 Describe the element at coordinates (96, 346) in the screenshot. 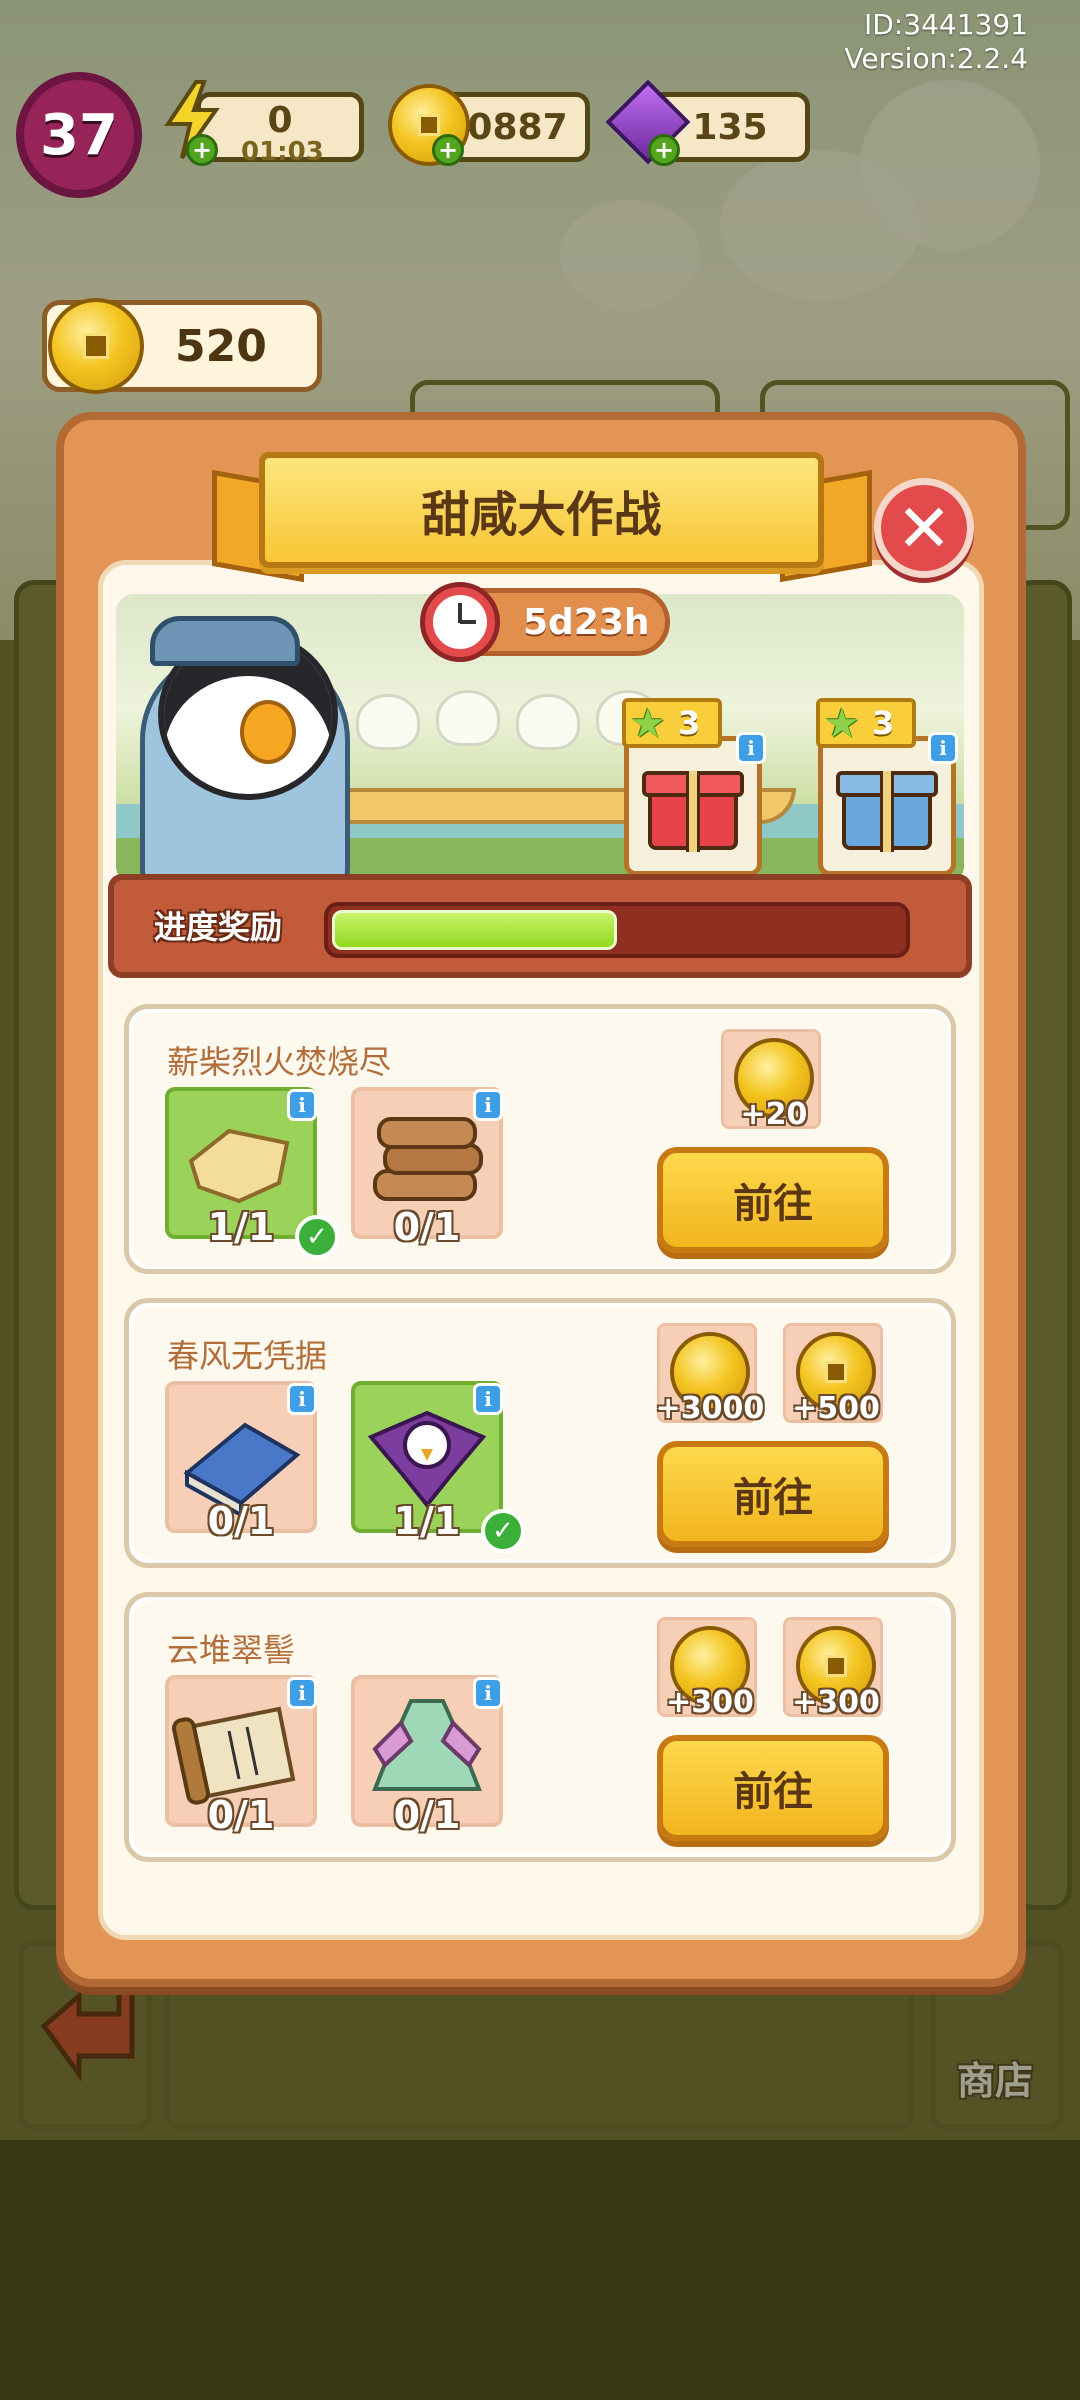

I see `event-coin-icon` at that location.